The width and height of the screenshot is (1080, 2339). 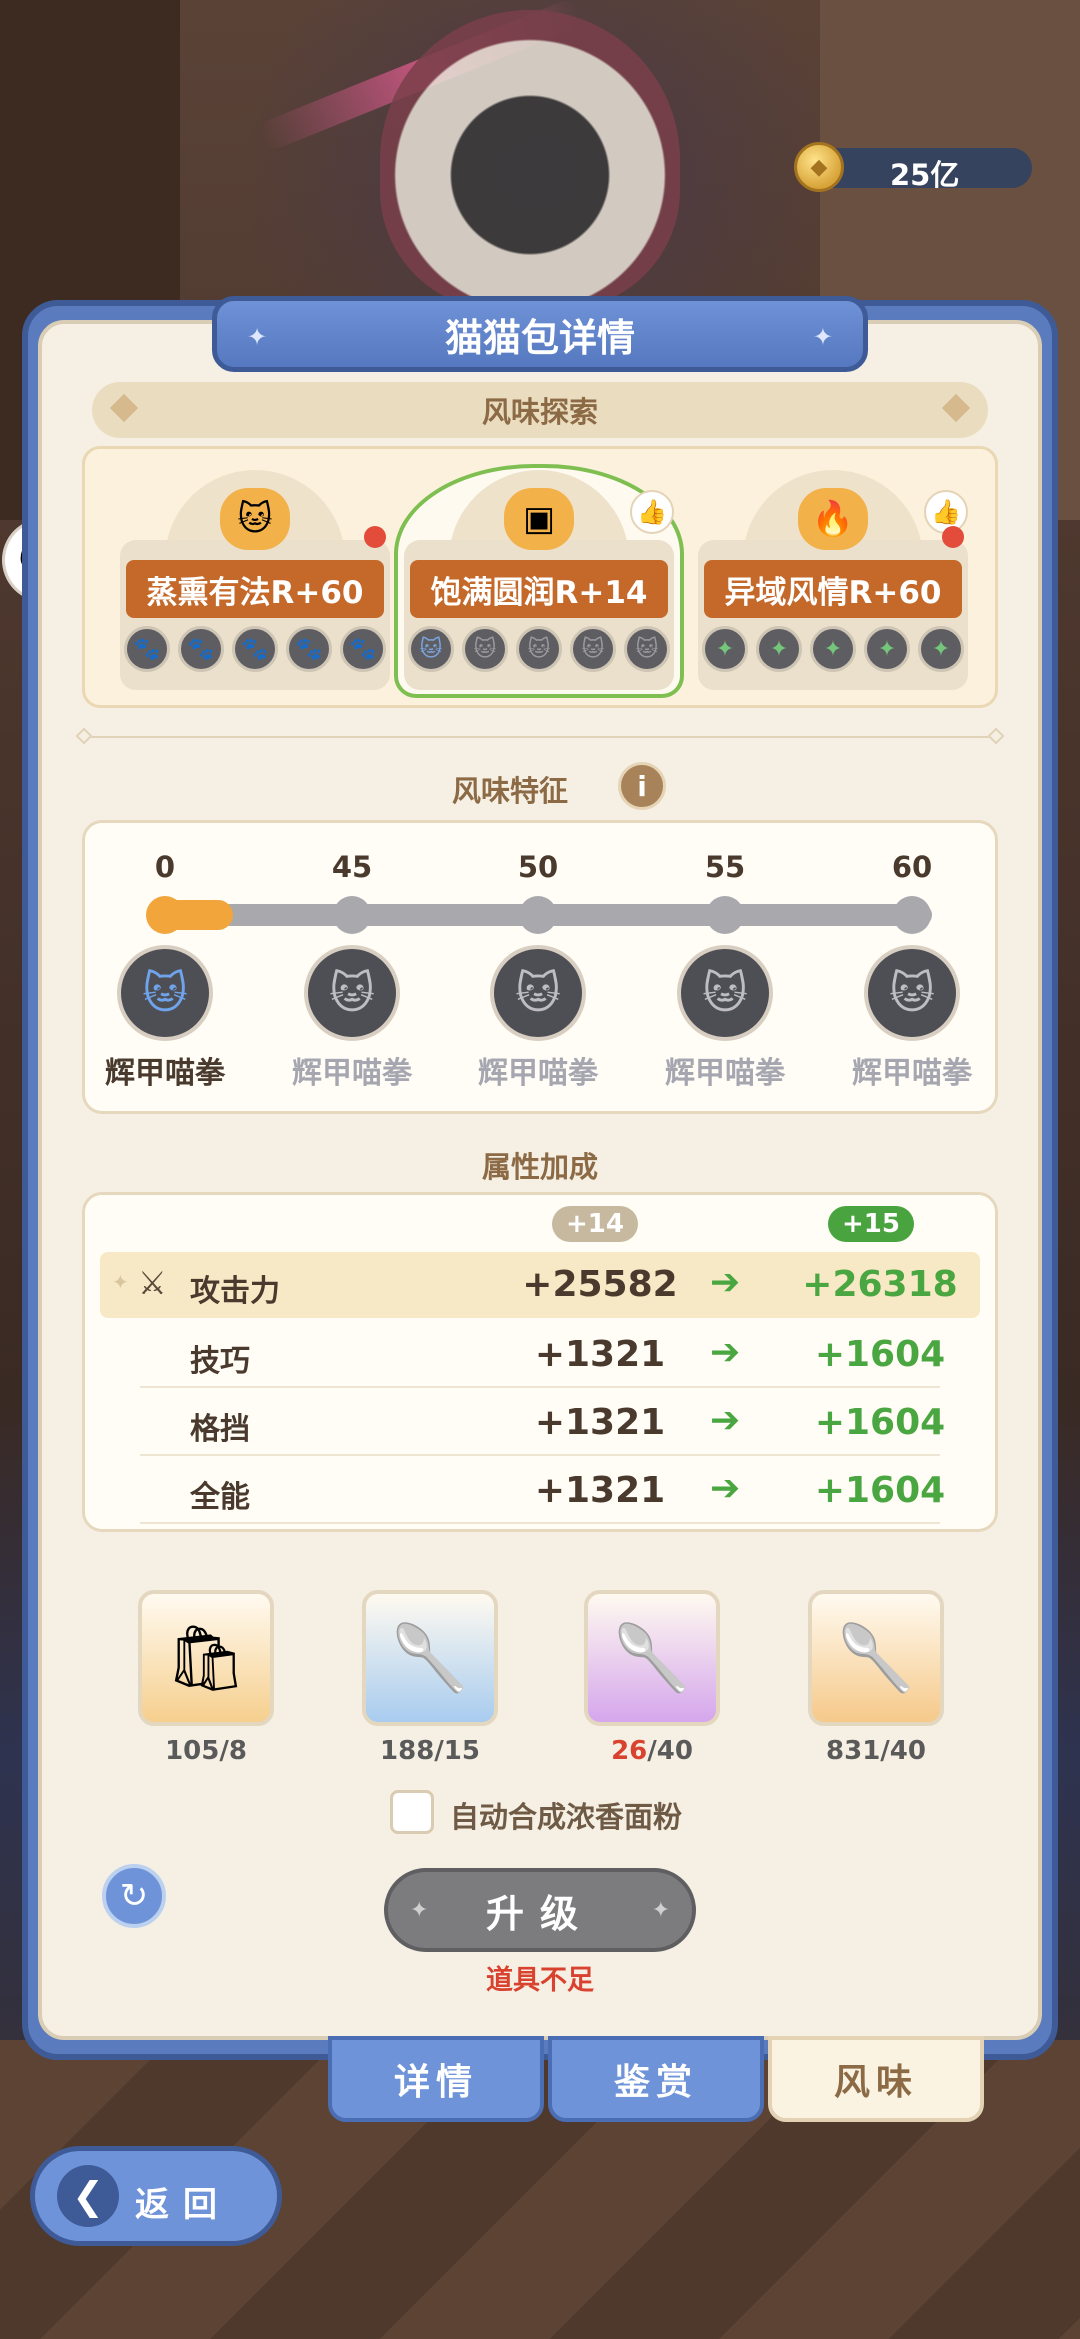 What do you see at coordinates (880, 1284) in the screenshot?
I see `stat-next: +26318` at bounding box center [880, 1284].